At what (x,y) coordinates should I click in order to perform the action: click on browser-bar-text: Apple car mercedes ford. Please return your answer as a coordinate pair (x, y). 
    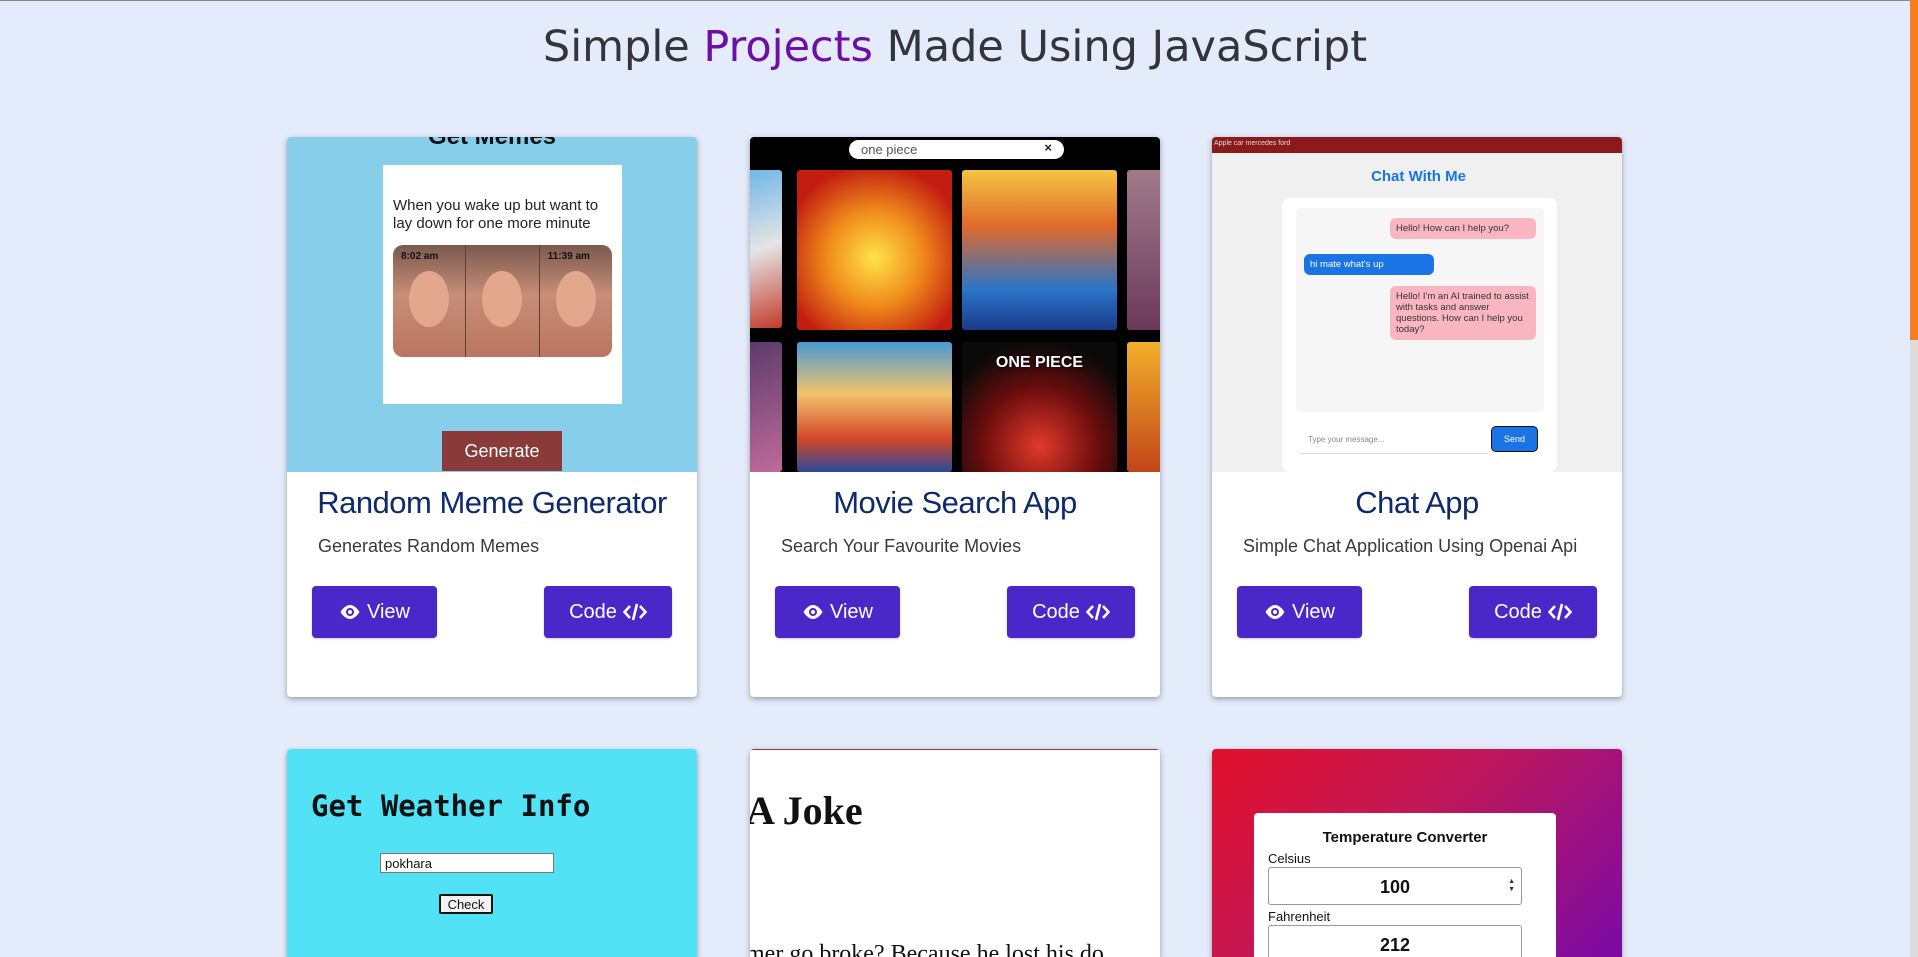
    Looking at the image, I should click on (1252, 143).